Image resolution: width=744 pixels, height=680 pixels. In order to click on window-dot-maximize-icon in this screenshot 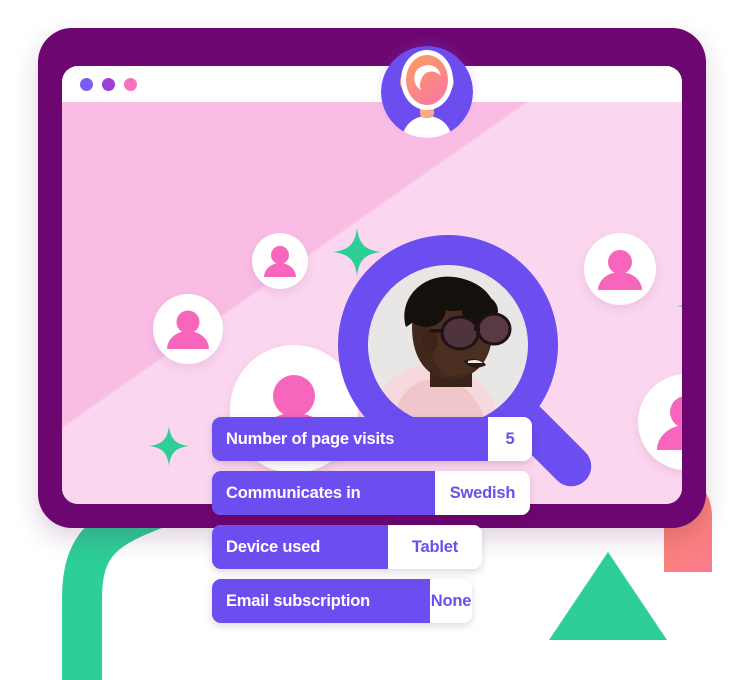, I will do `click(130, 84)`.